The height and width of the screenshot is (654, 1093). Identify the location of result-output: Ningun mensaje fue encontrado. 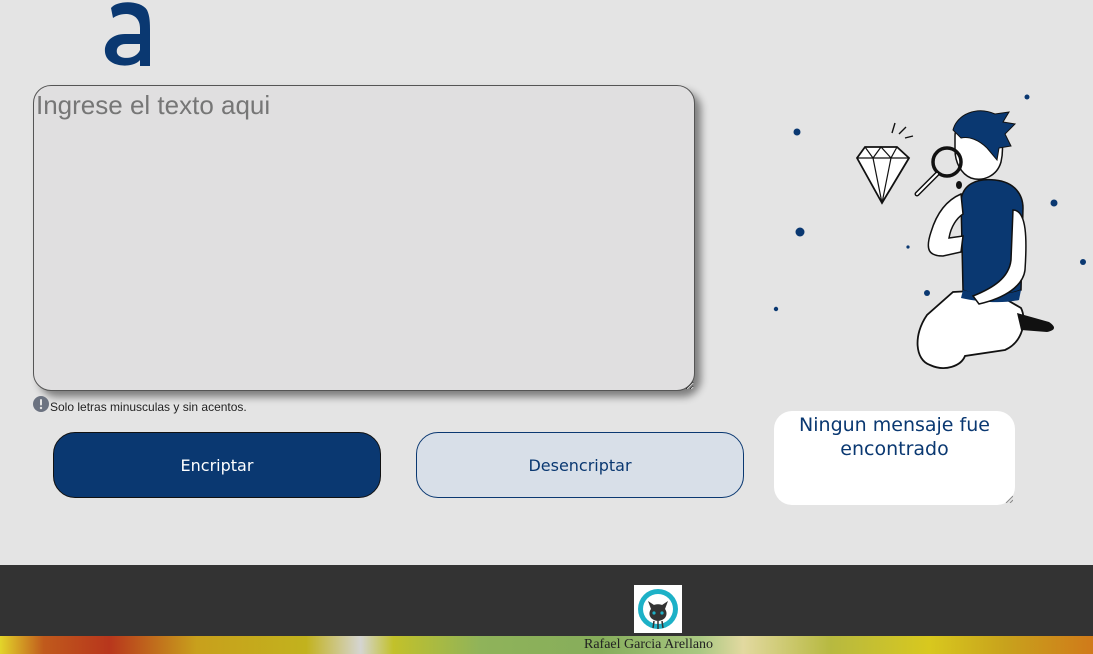
(894, 458).